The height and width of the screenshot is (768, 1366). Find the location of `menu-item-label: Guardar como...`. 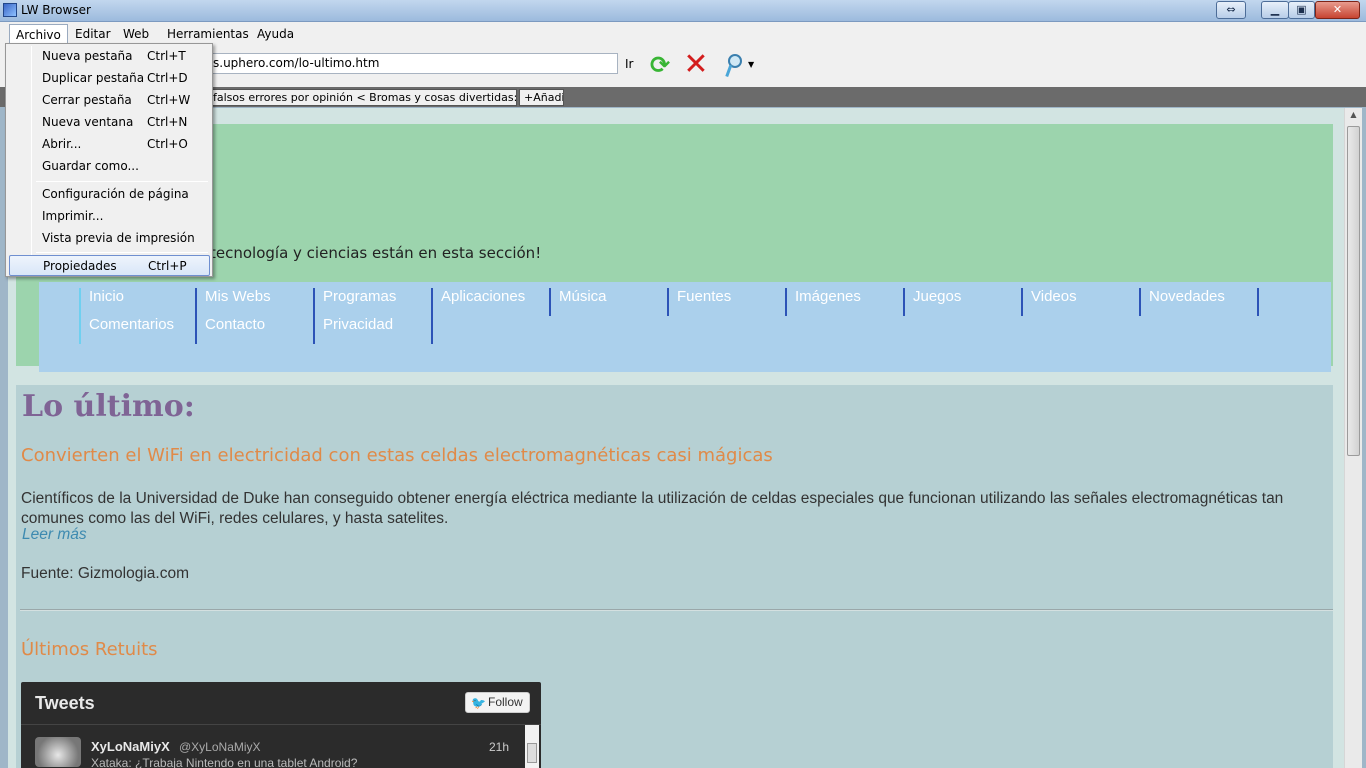

menu-item-label: Guardar como... is located at coordinates (90, 166).